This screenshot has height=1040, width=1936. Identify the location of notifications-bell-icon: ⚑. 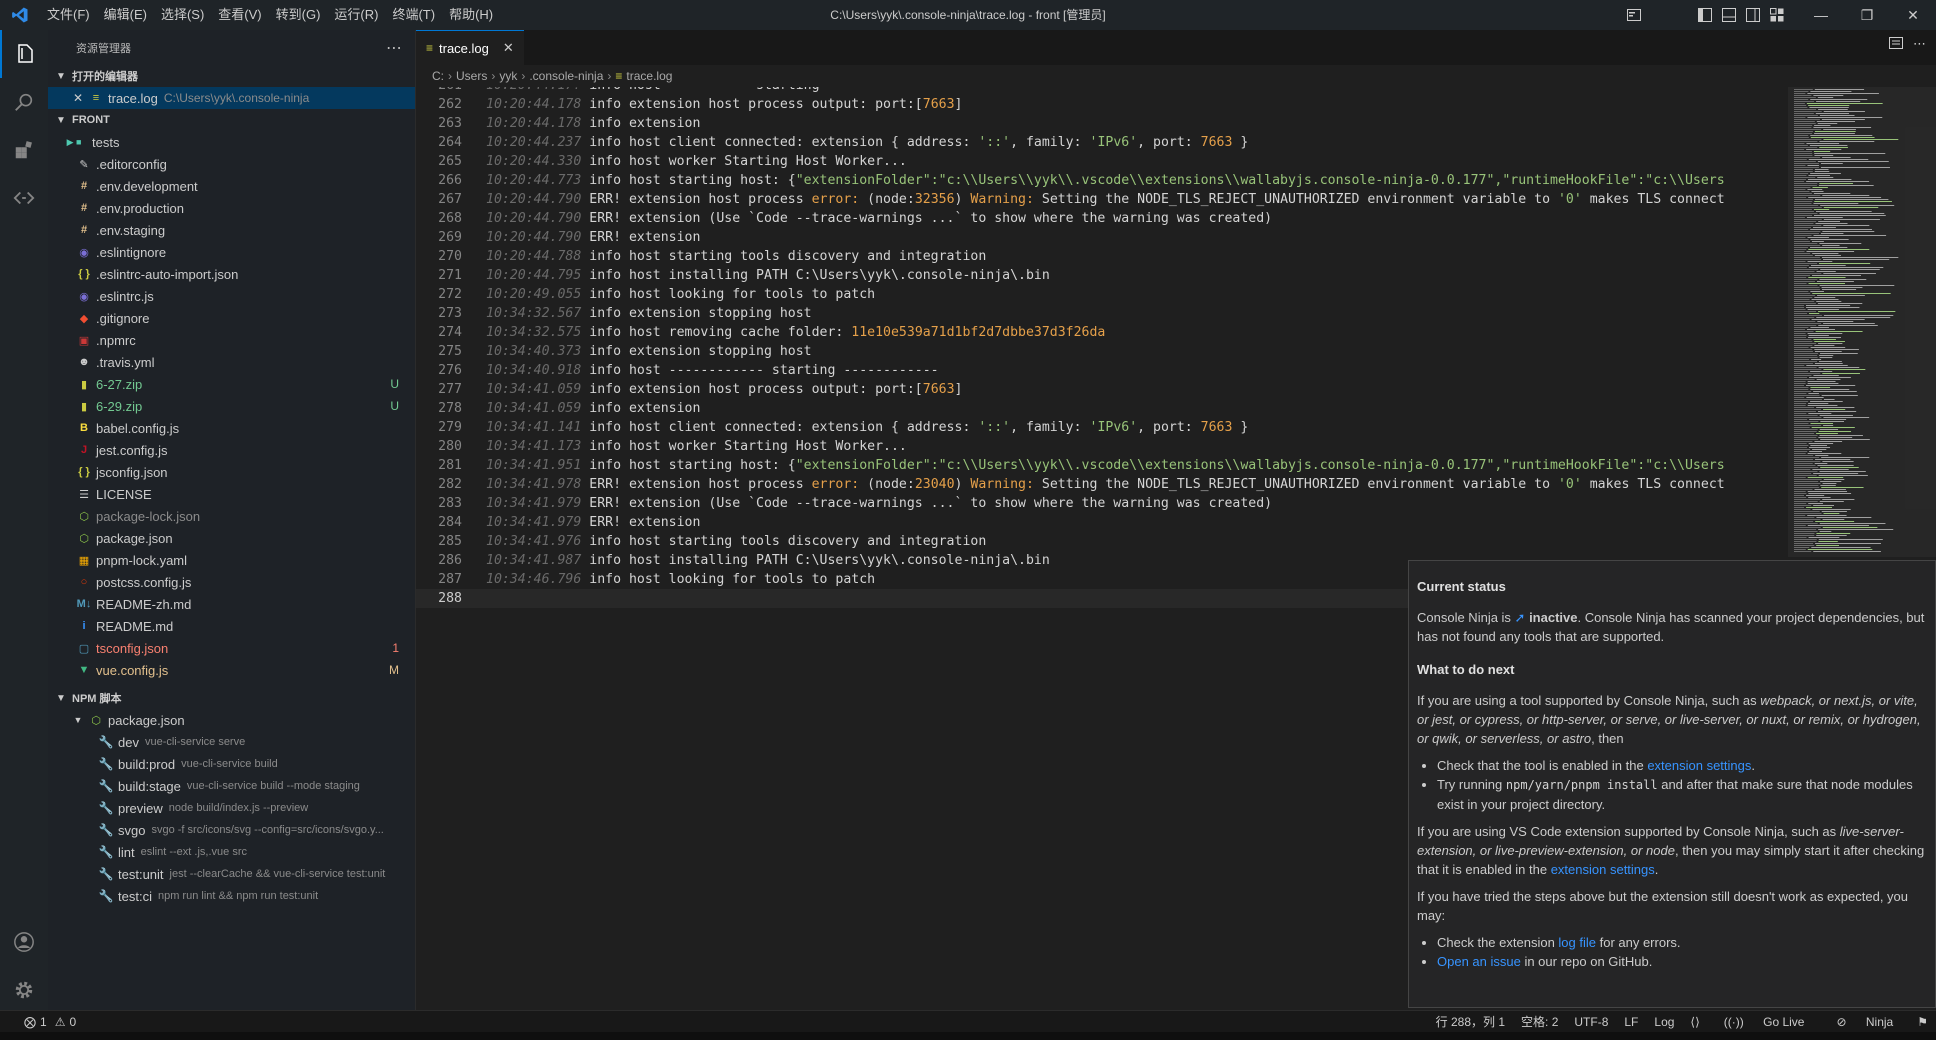
(1922, 1022).